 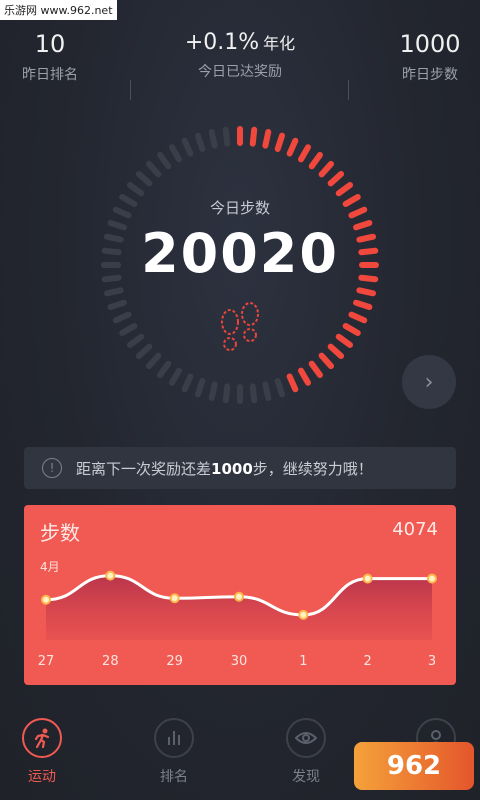 What do you see at coordinates (222, 42) in the screenshot?
I see `reward-value: +0.1%` at bounding box center [222, 42].